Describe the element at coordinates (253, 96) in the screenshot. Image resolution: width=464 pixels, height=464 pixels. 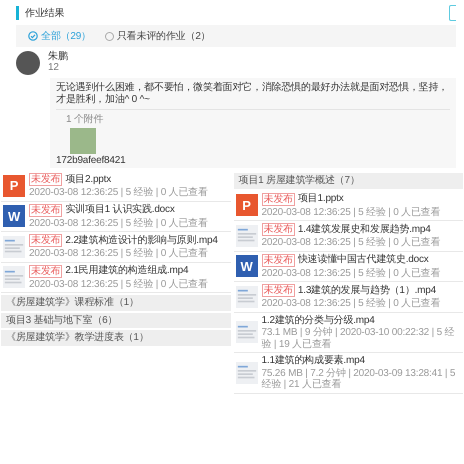
I see `answer-text: 无论遇到什么困难，都不要怕，微笑着面对它，消除恐惧的最好办法就是面对恐惧，坚持，才是胜利，加油^ 0 ^~` at that location.